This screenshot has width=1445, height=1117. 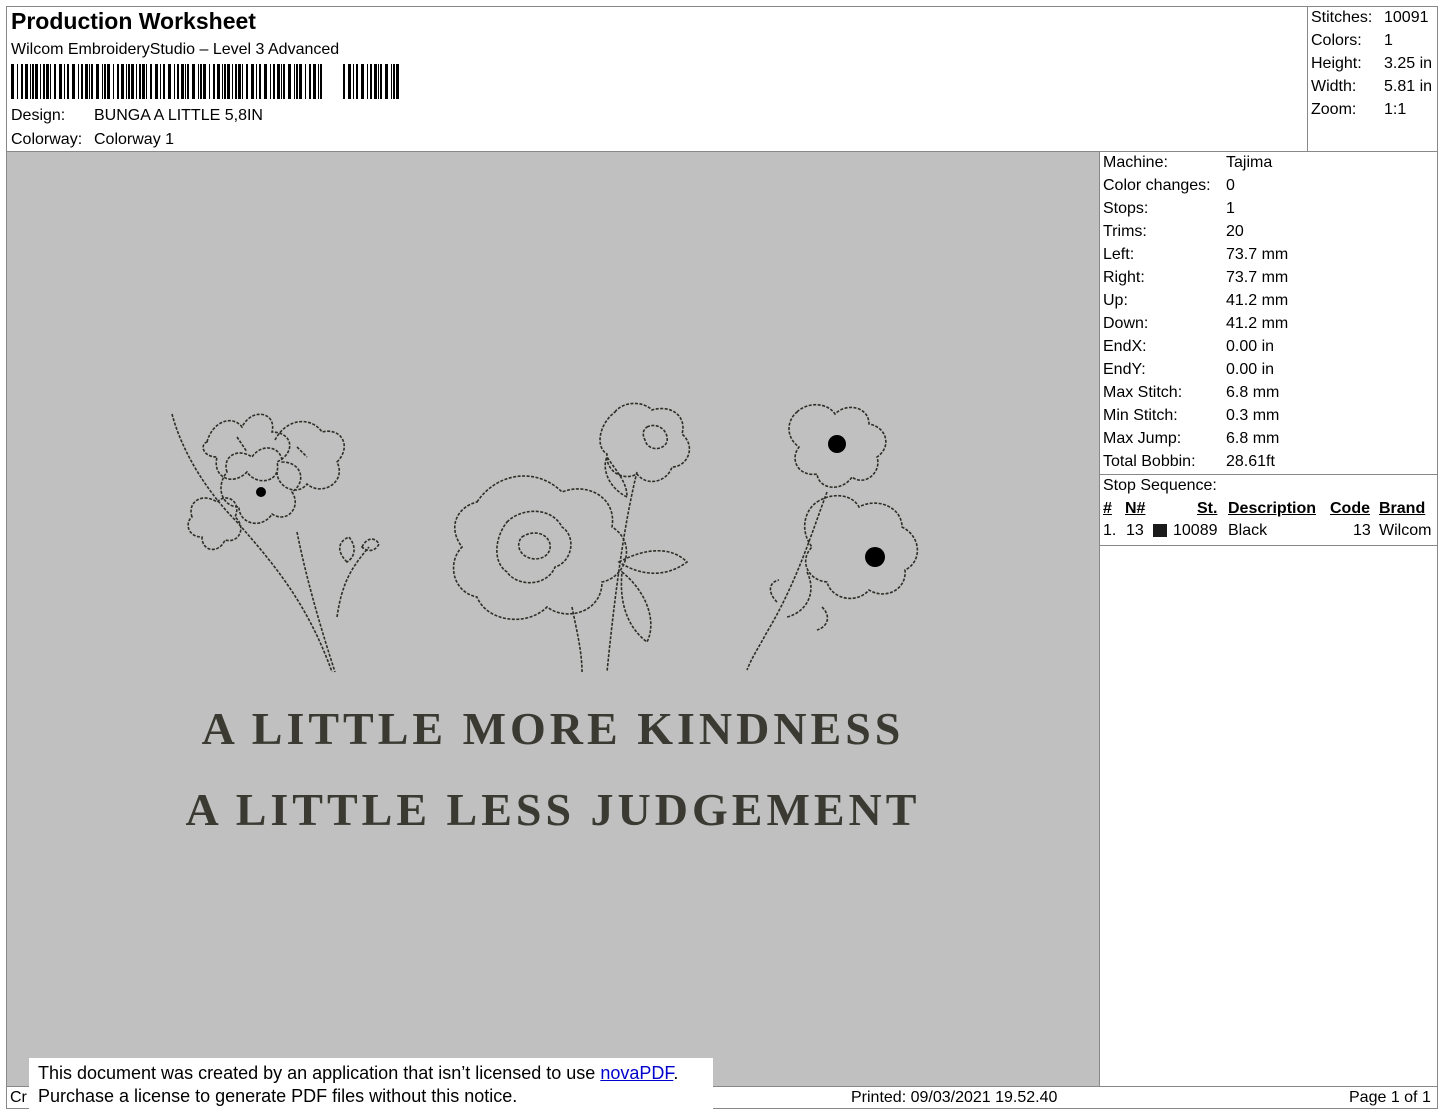 What do you see at coordinates (1250, 461) in the screenshot?
I see `info-value: 28.61ft` at bounding box center [1250, 461].